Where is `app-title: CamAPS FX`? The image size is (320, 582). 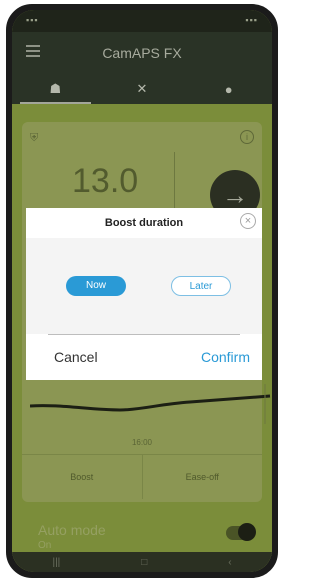 app-title: CamAPS FX is located at coordinates (142, 53).